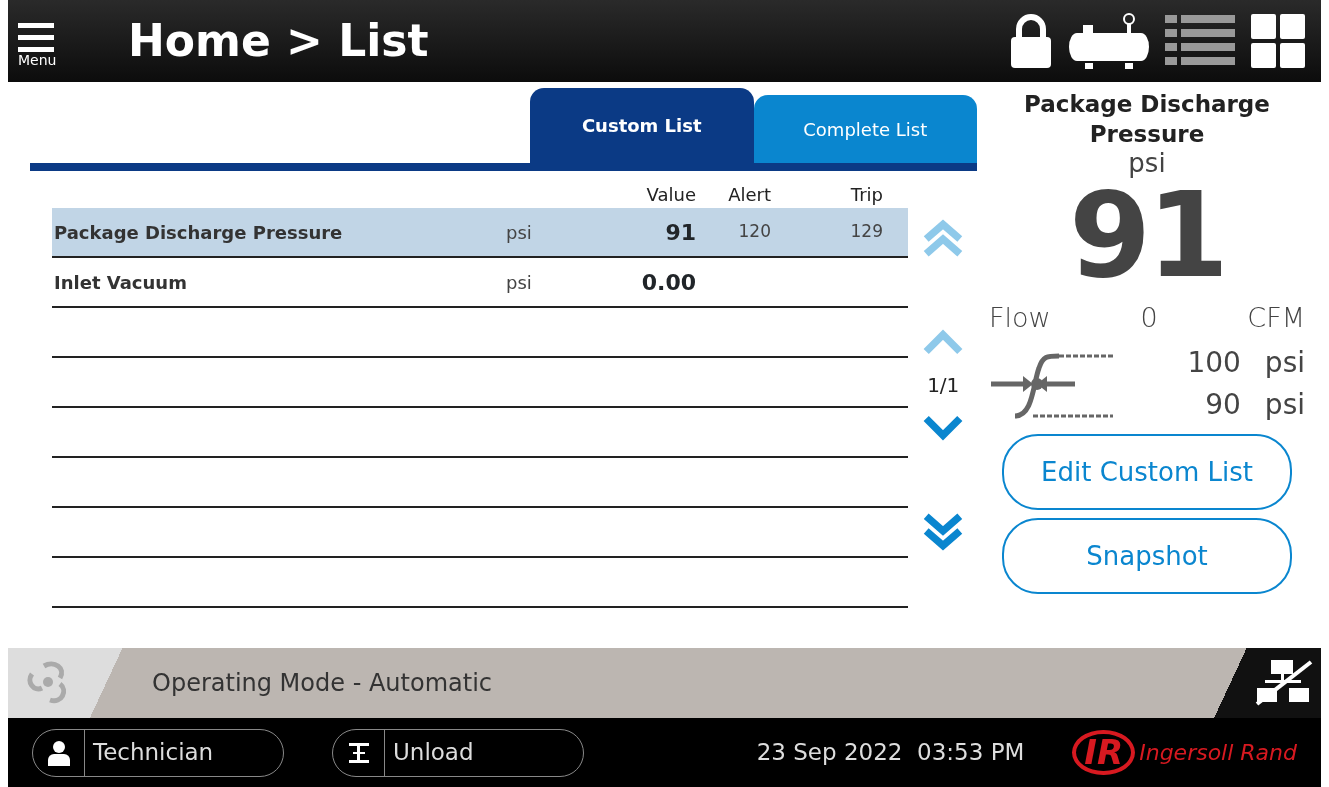 This screenshot has width=1329, height=787. Describe the element at coordinates (480, 283) in the screenshot. I see `table-row: Inlet Vacuum psi 0.00` at that location.